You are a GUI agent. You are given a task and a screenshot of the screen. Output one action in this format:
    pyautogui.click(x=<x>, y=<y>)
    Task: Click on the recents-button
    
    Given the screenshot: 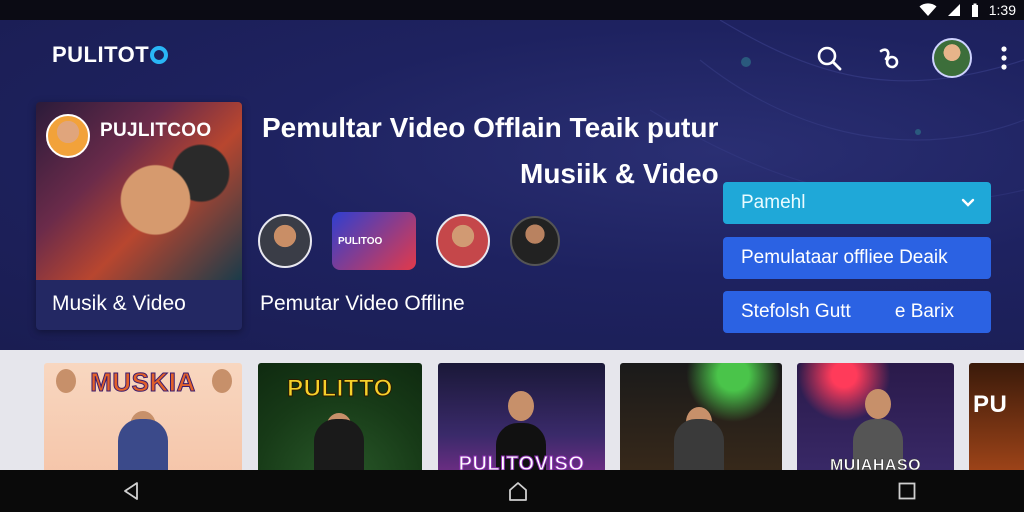 What is the action you would take?
    pyautogui.click(x=907, y=491)
    